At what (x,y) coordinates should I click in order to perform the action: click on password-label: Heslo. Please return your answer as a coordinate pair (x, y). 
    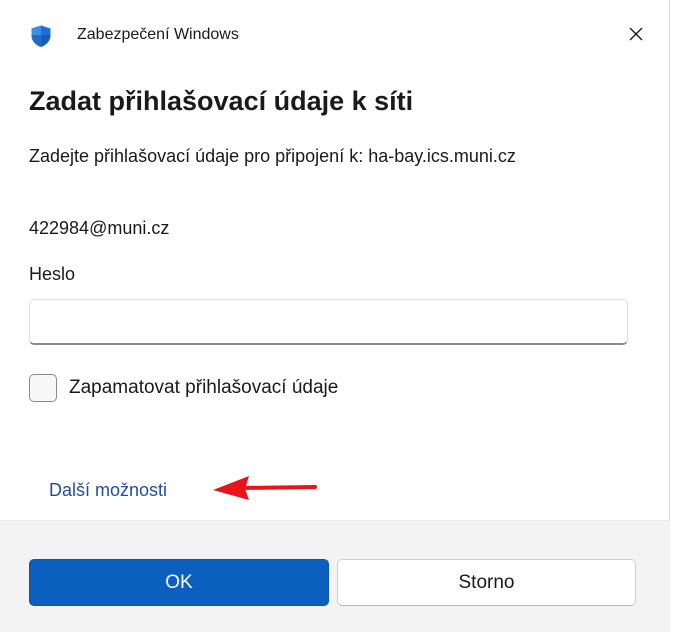
    Looking at the image, I should click on (52, 274).